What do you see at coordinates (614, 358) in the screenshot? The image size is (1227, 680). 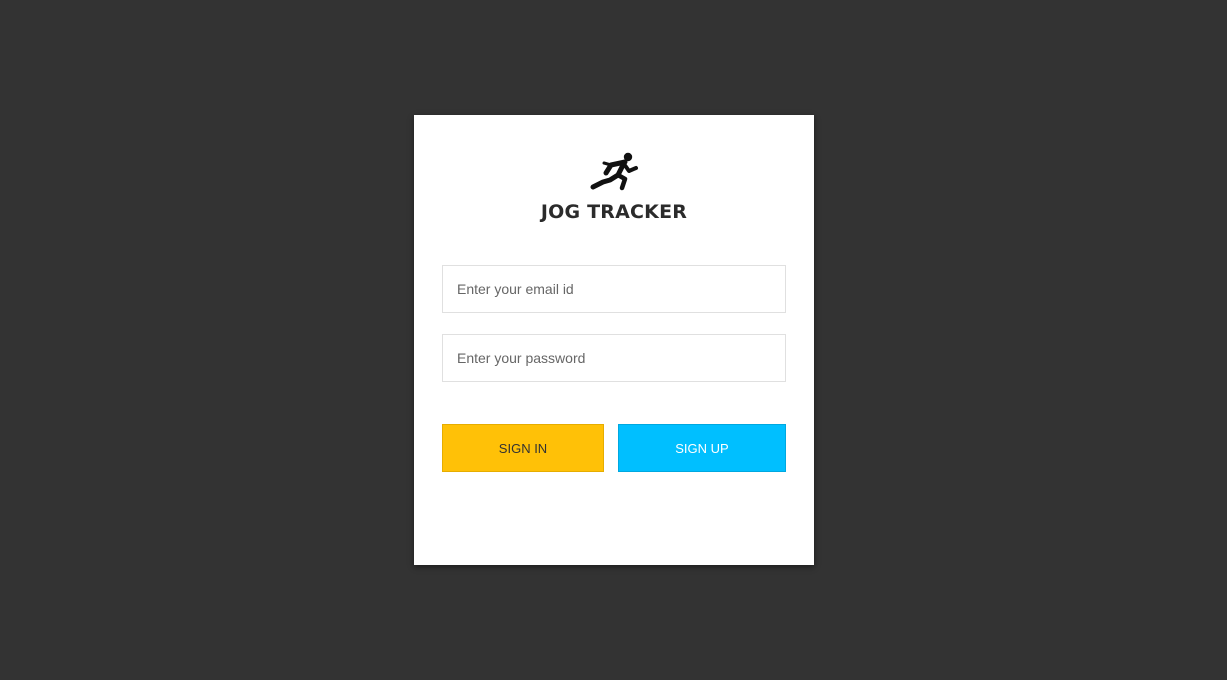 I see `password-field` at bounding box center [614, 358].